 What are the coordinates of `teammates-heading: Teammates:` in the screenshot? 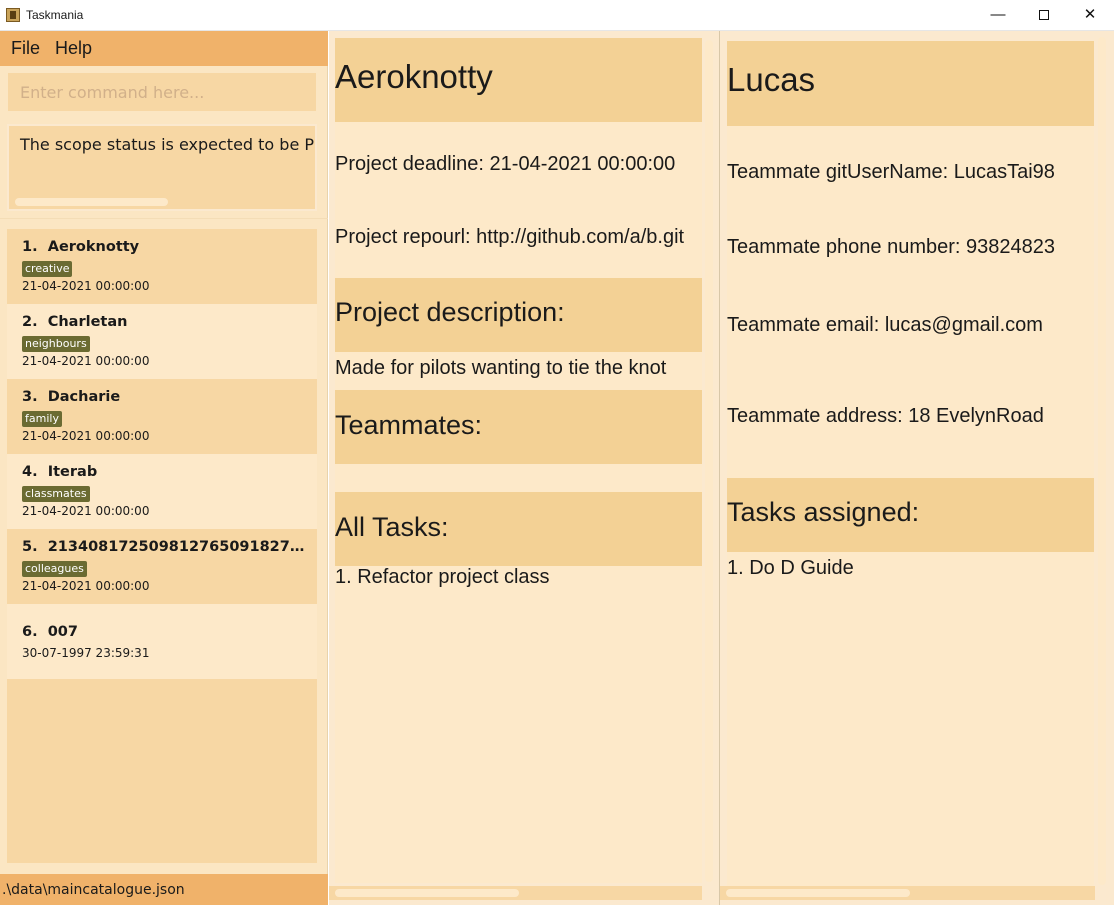 It's located at (409, 425).